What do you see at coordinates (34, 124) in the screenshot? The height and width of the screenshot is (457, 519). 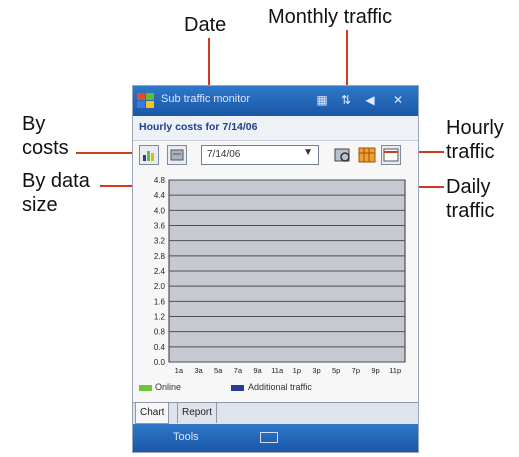 I see `callout-by-costs-line1: By` at bounding box center [34, 124].